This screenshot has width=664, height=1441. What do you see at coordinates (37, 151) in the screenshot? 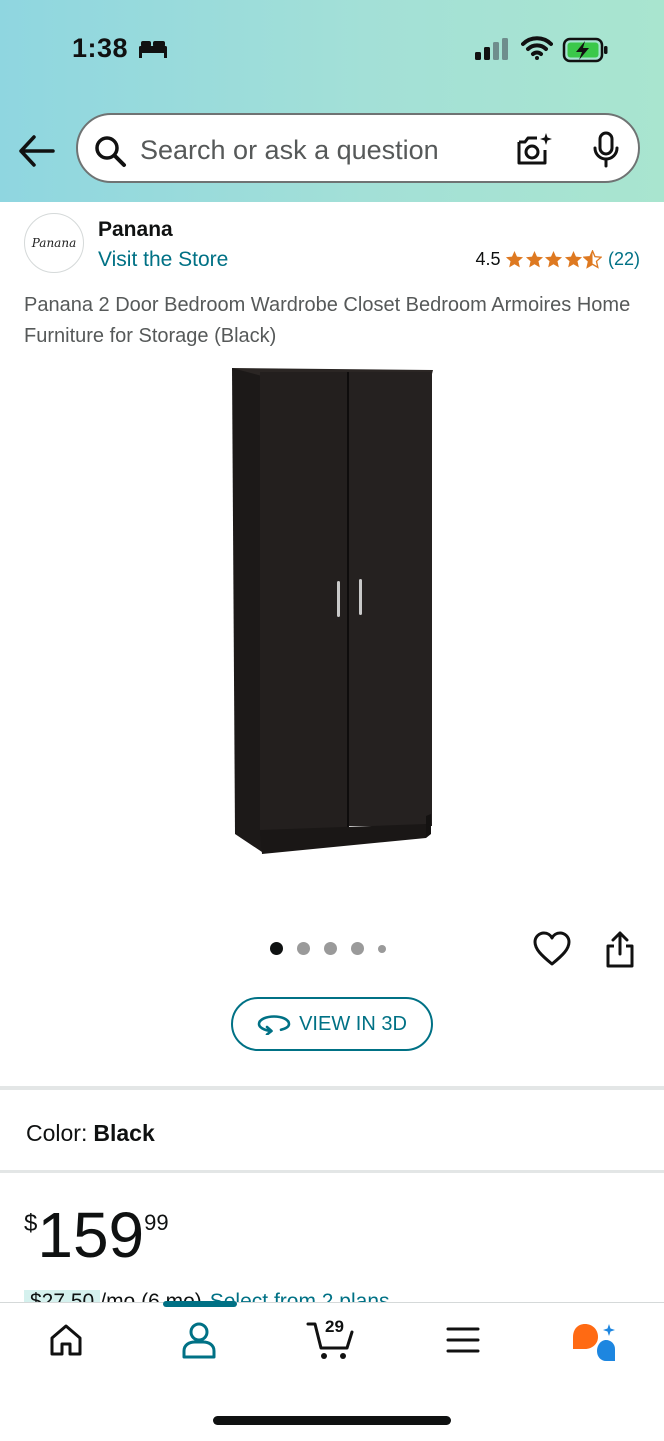
I see `back-arrow-icon` at bounding box center [37, 151].